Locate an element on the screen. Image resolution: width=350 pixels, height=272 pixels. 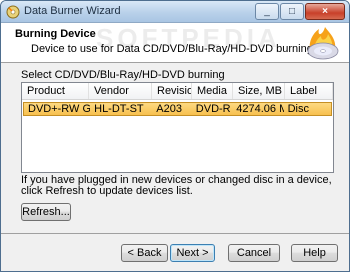
column-header-label: Label is located at coordinates (309, 91).